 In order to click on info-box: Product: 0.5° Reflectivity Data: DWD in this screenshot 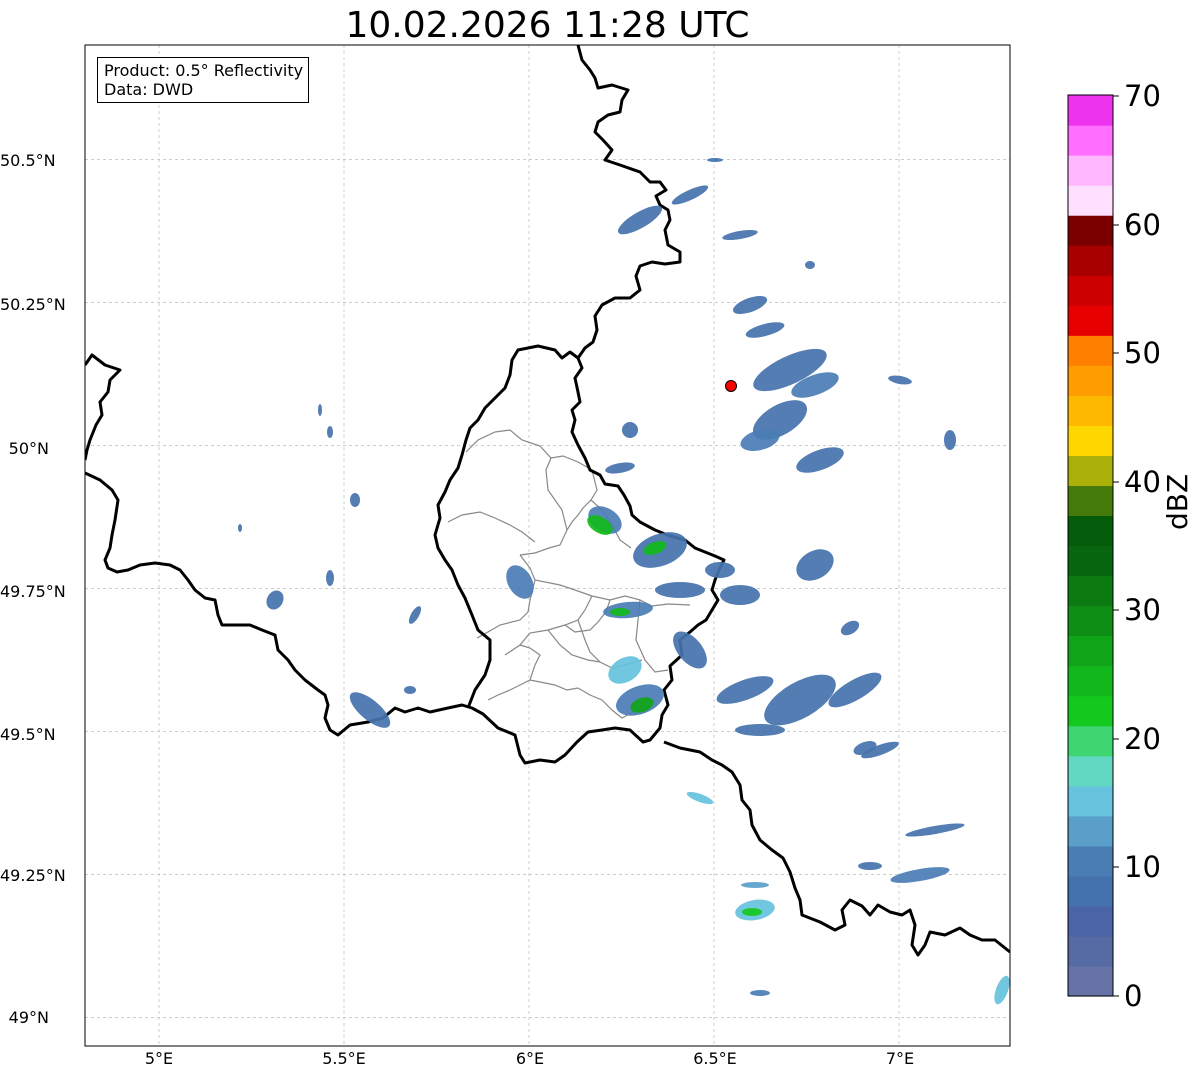, I will do `click(203, 80)`.